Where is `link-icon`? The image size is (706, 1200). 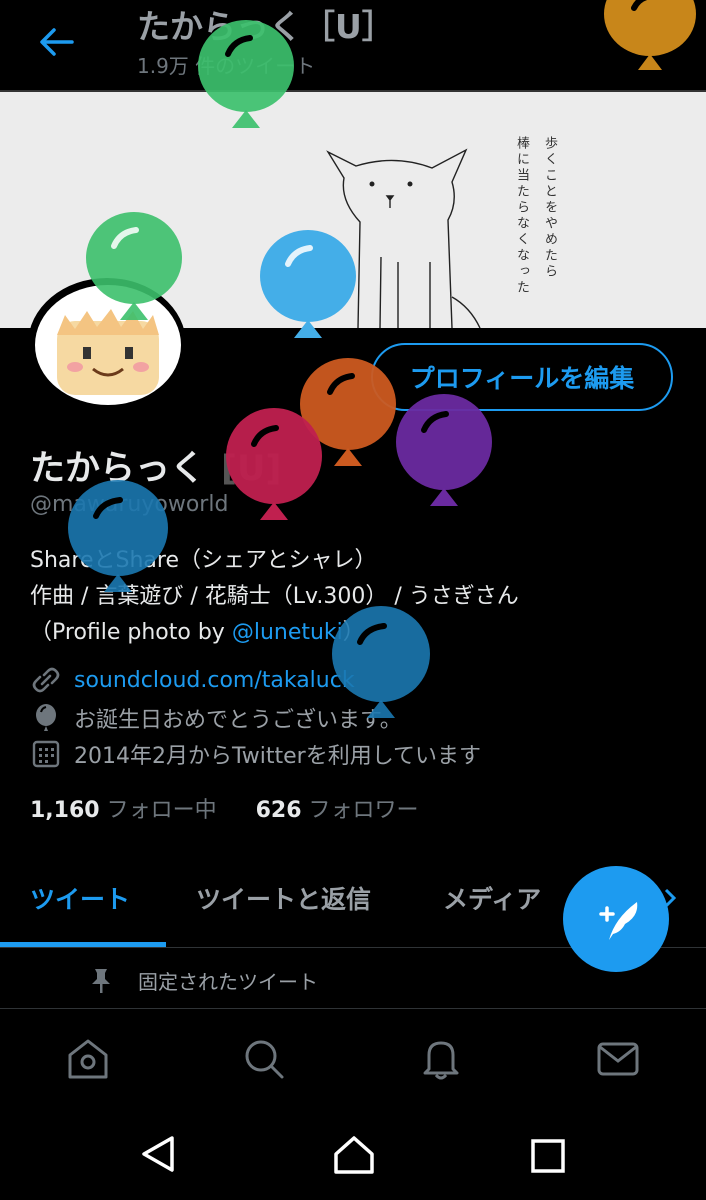
link-icon is located at coordinates (46, 680).